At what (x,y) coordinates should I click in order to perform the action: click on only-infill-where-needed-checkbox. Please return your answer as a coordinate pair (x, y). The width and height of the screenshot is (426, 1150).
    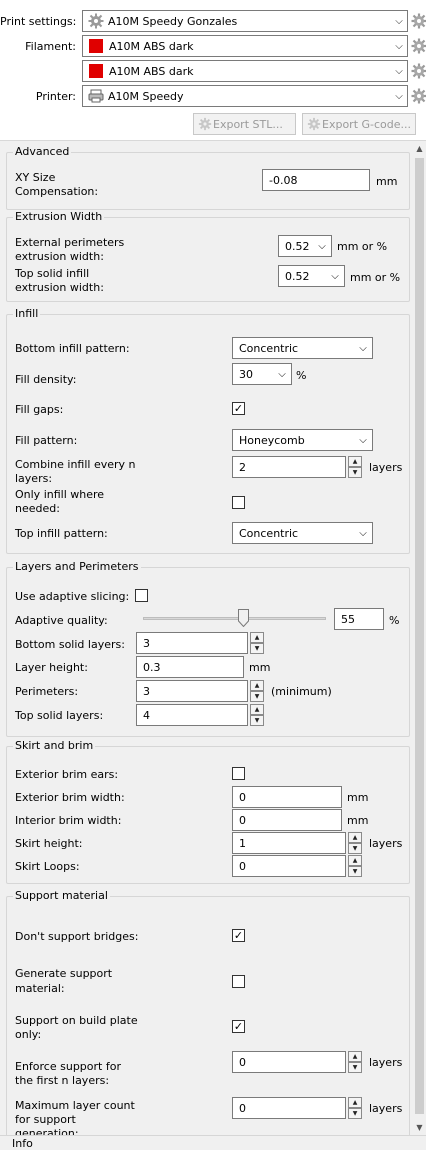
    Looking at the image, I should click on (238, 502).